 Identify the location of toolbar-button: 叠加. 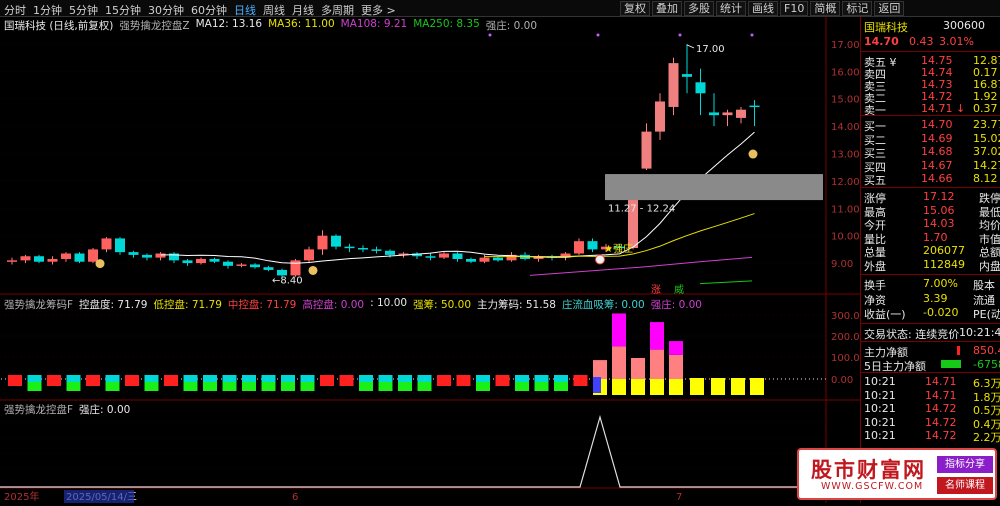
(667, 8).